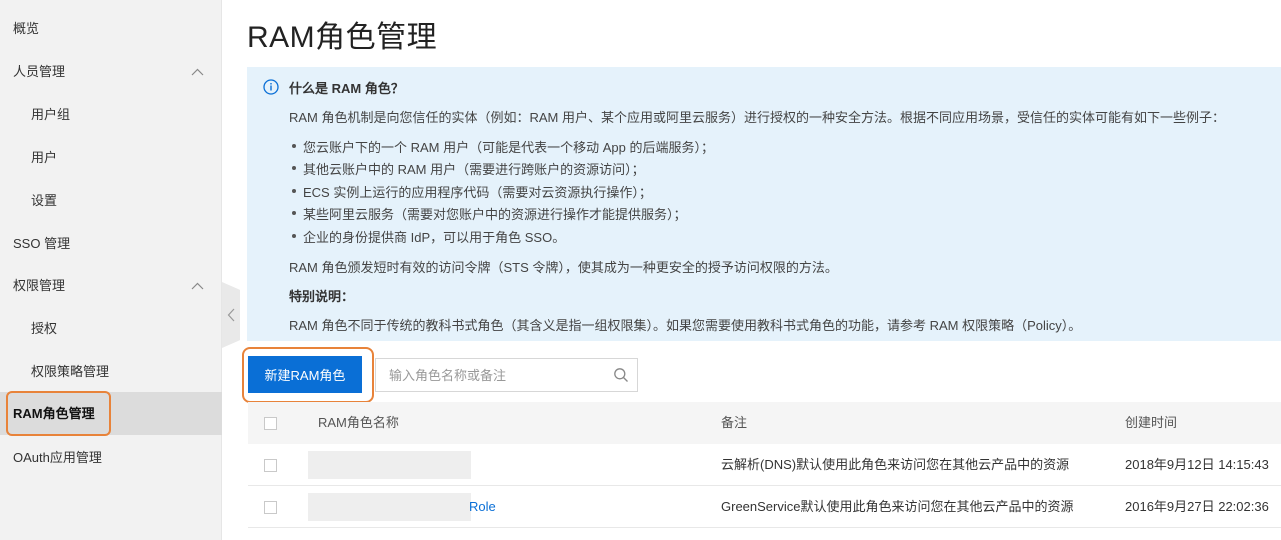 Image resolution: width=1281 pixels, height=540 pixels. Describe the element at coordinates (489, 213) in the screenshot. I see `info-bullet: 某些阿里云服务（需要对您账户中的资源进行操作才能提供服务）；` at that location.